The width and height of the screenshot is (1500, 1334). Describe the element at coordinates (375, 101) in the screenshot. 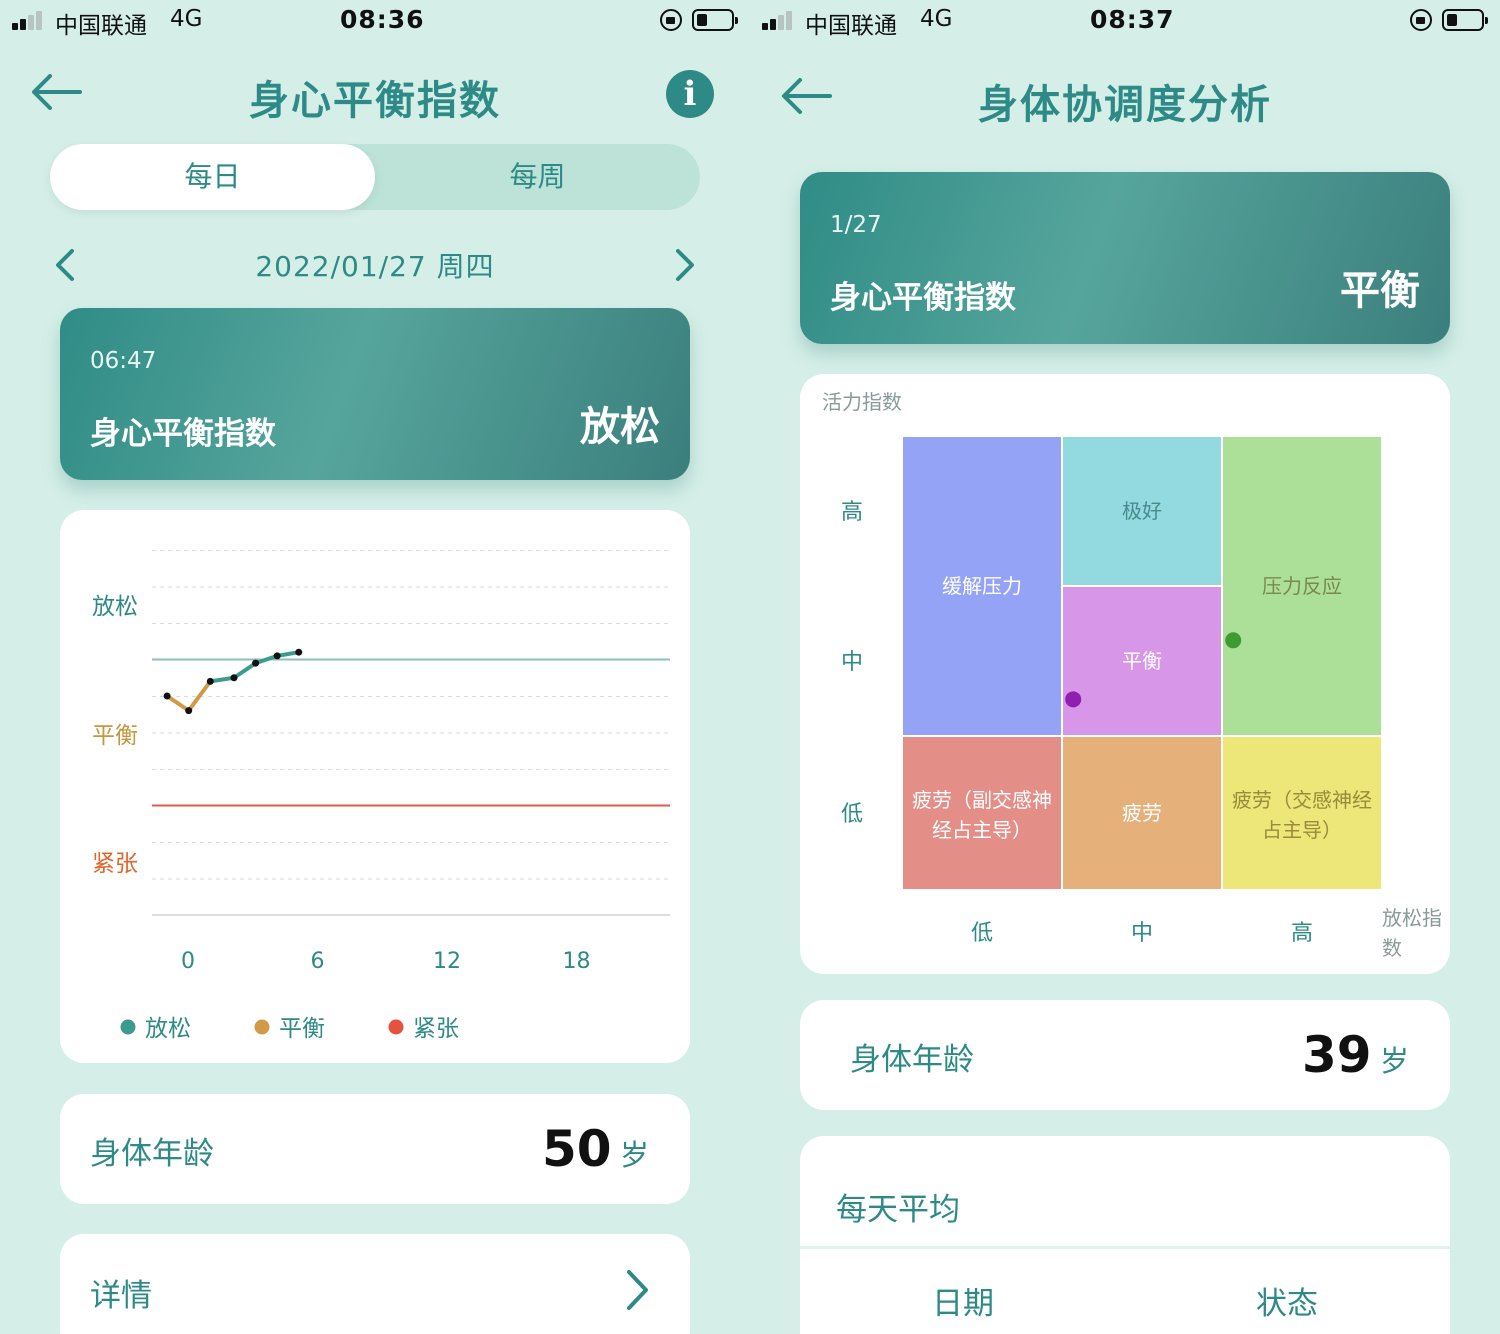

I see `page-title: 身心平衡指数` at that location.